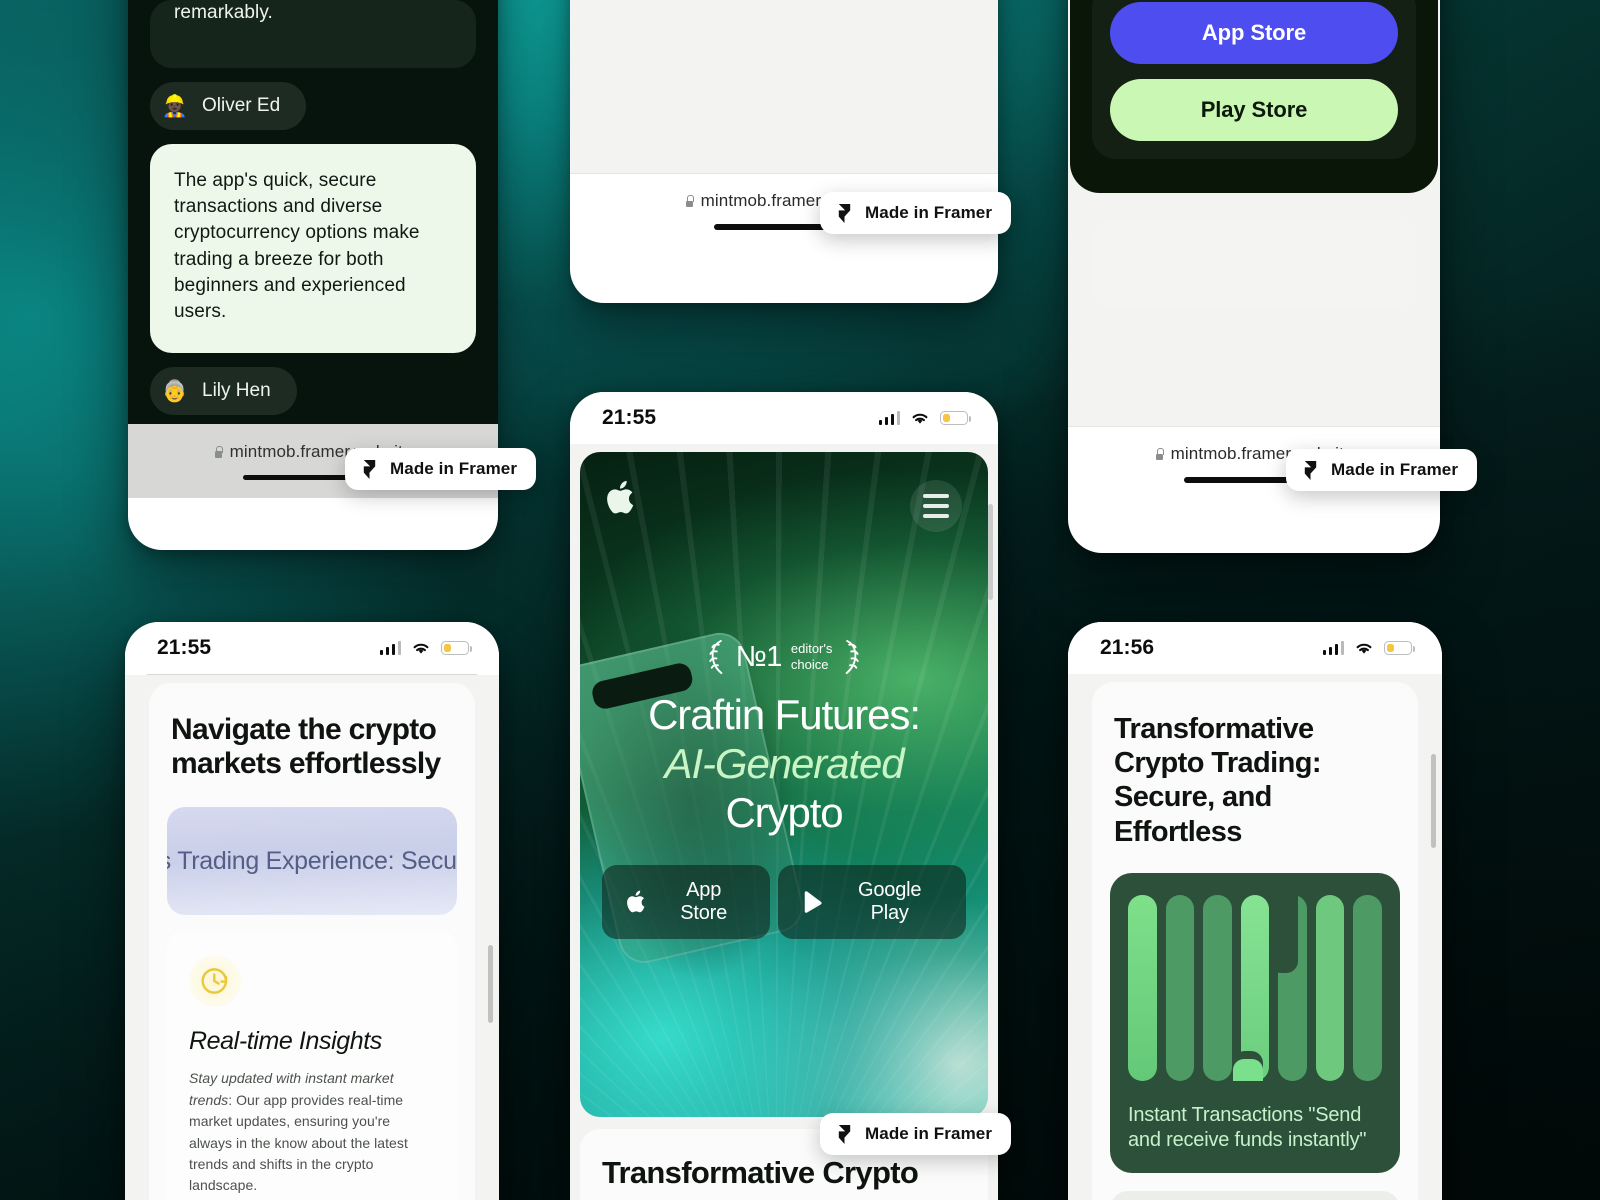 This screenshot has width=1600, height=1200. What do you see at coordinates (1254, 264) in the screenshot?
I see `stocks-next-section` at bounding box center [1254, 264].